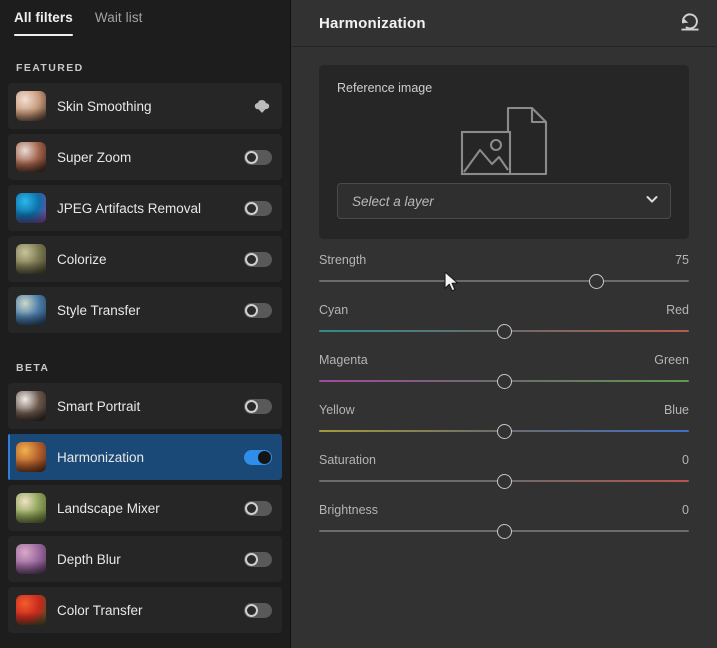  I want to click on panel-header: Harmonization, so click(504, 23).